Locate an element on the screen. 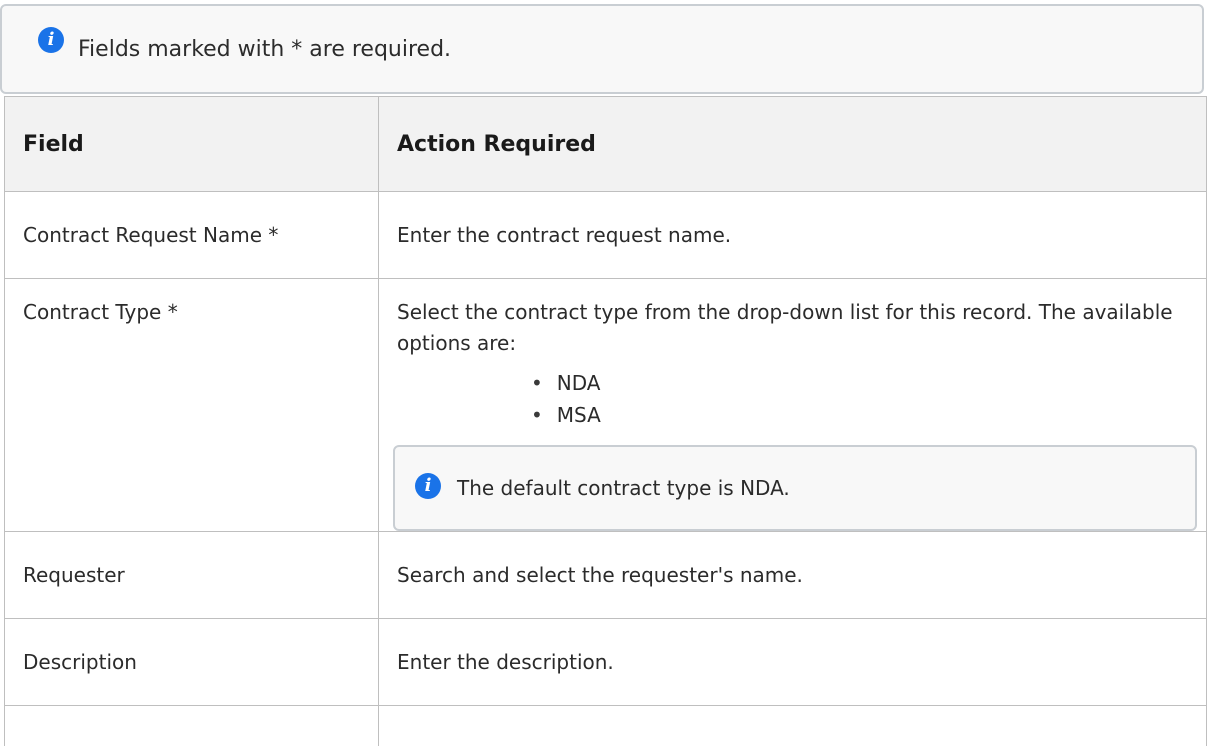 The width and height of the screenshot is (1208, 754). column-header-field: Field is located at coordinates (191, 144).